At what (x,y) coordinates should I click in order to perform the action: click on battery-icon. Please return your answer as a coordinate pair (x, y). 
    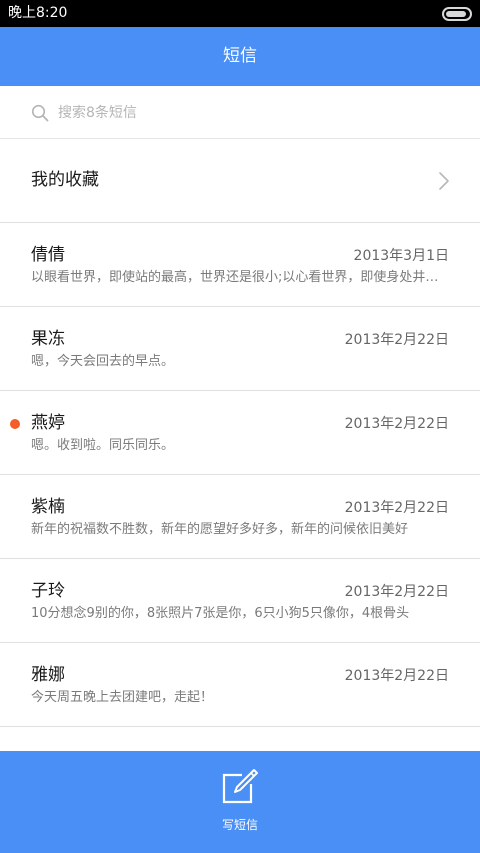
    Looking at the image, I should click on (457, 14).